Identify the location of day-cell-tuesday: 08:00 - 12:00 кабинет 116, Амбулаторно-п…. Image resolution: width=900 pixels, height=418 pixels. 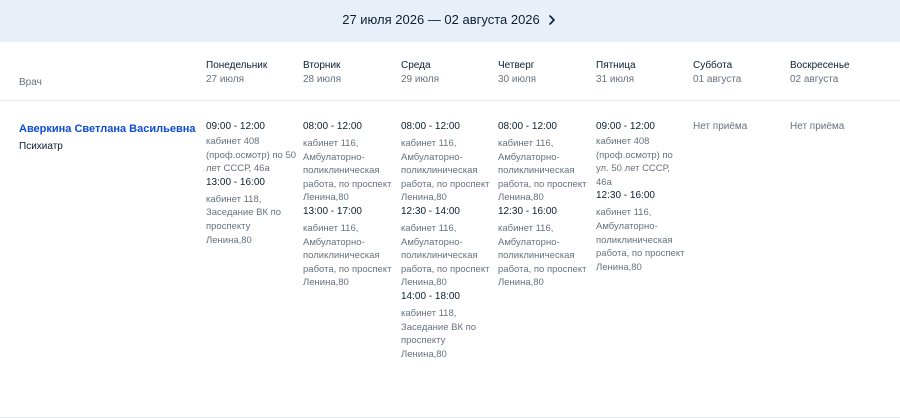
(349, 205).